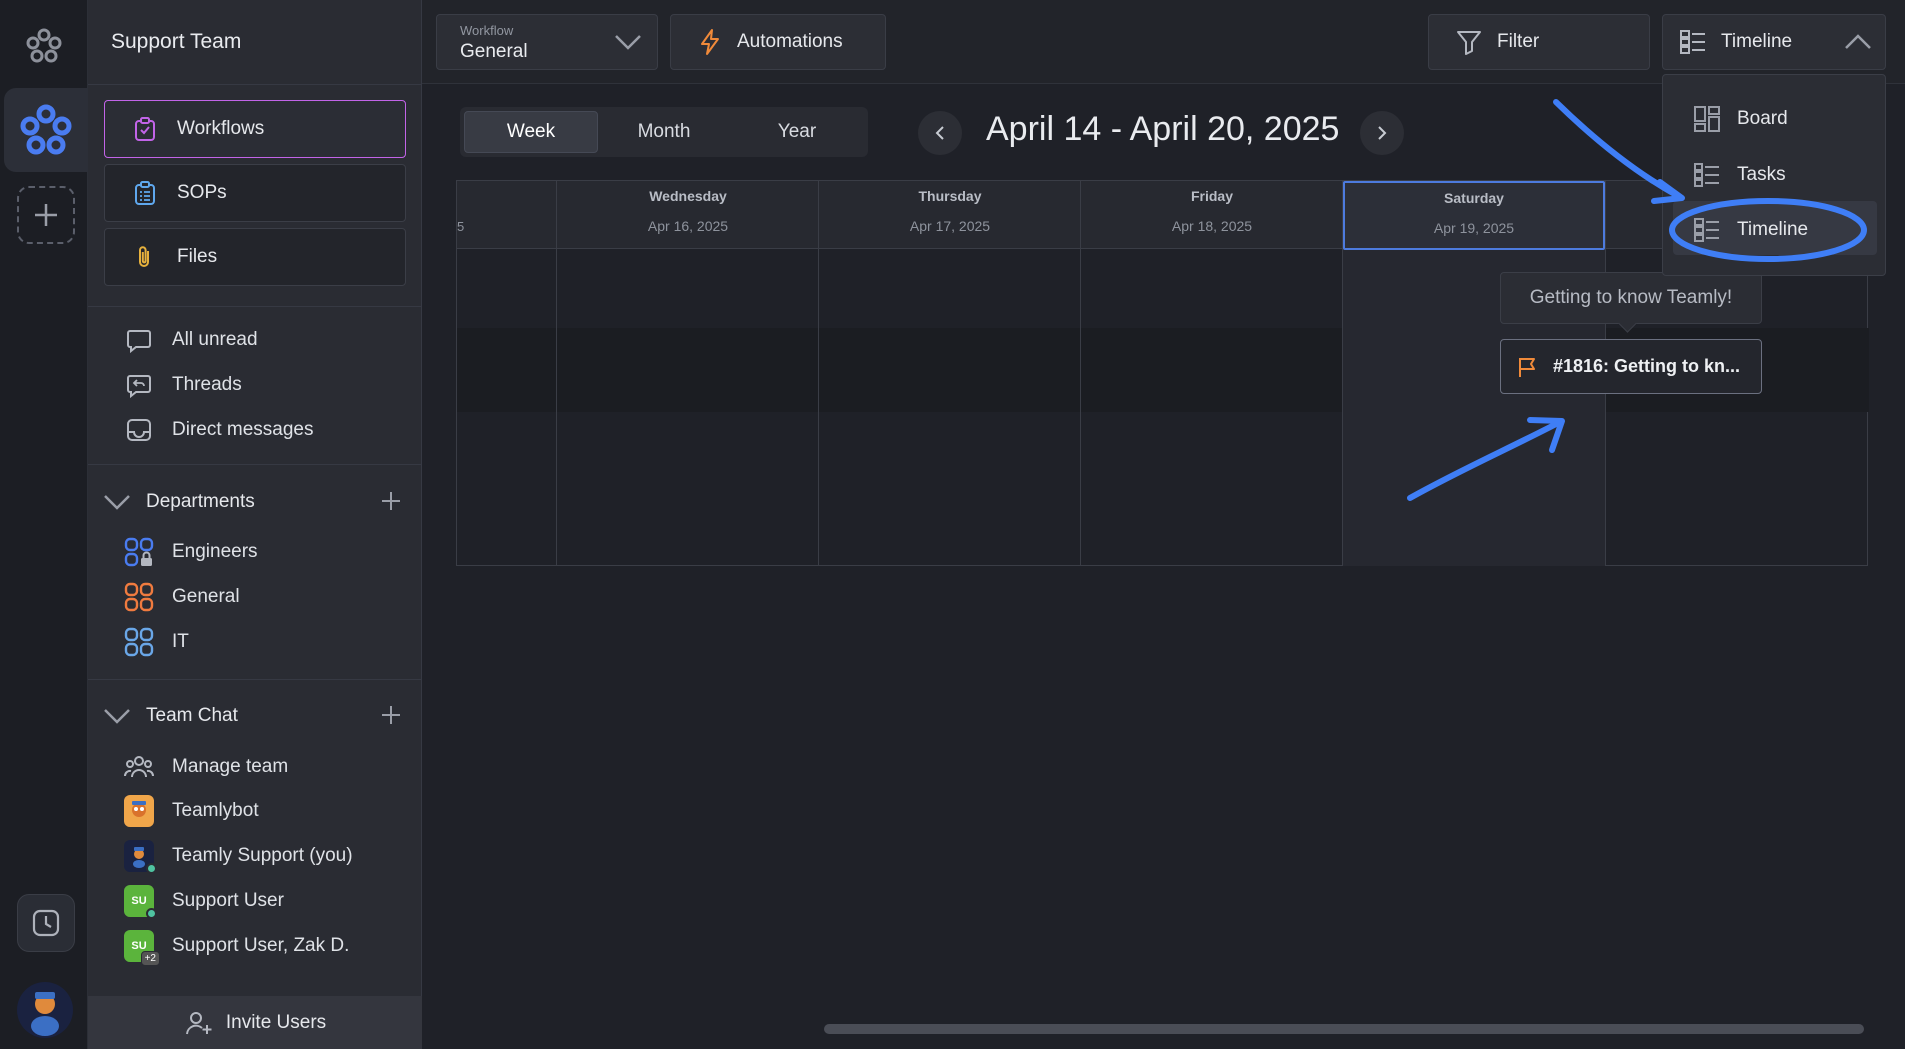 This screenshot has width=1905, height=1049. I want to click on event-tooltip: Getting to know Teamly!, so click(1631, 298).